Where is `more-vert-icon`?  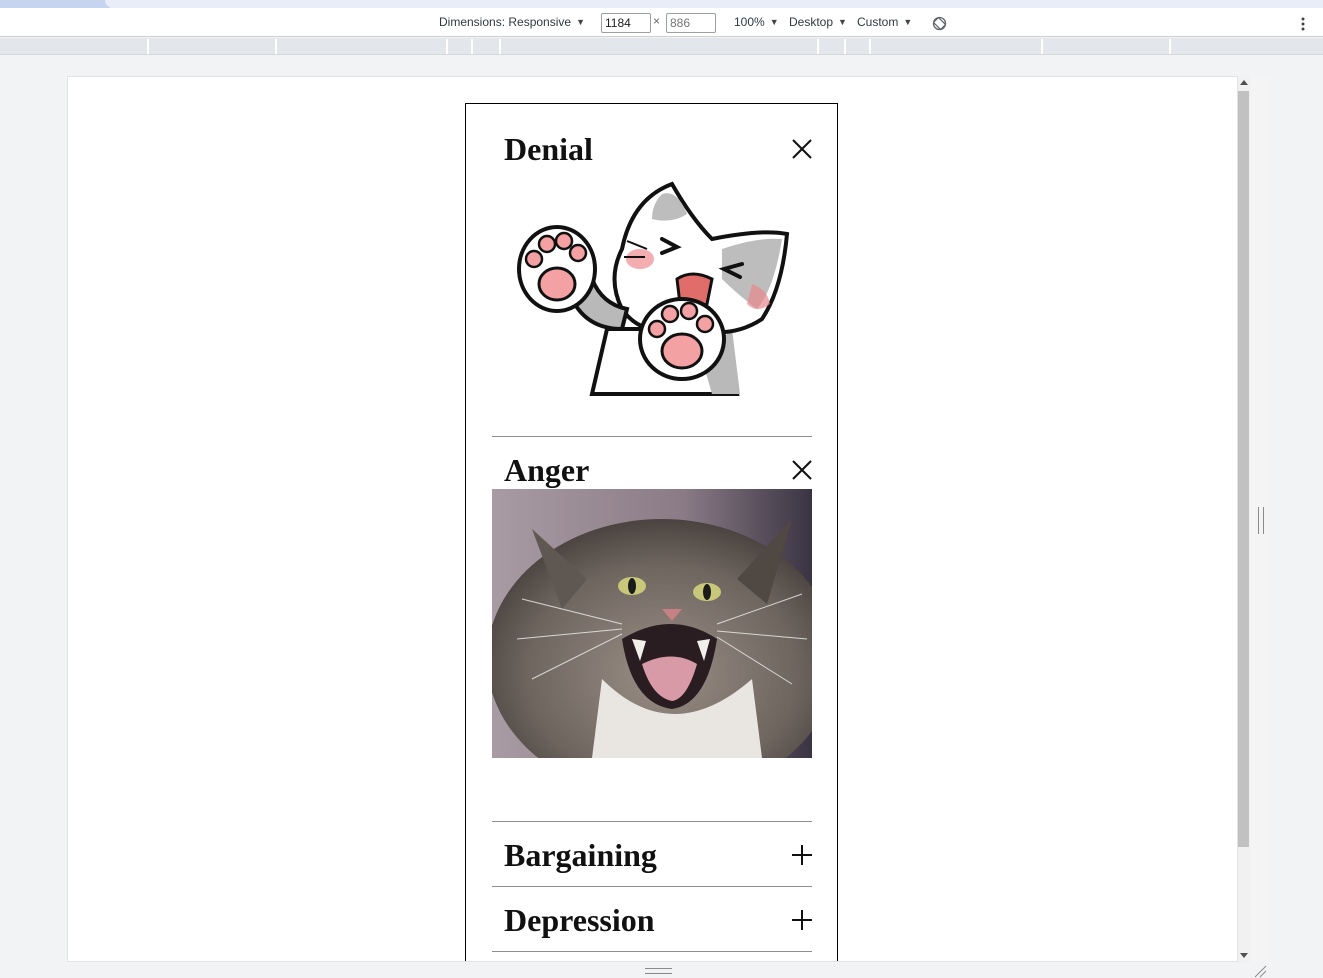 more-vert-icon is located at coordinates (1303, 24).